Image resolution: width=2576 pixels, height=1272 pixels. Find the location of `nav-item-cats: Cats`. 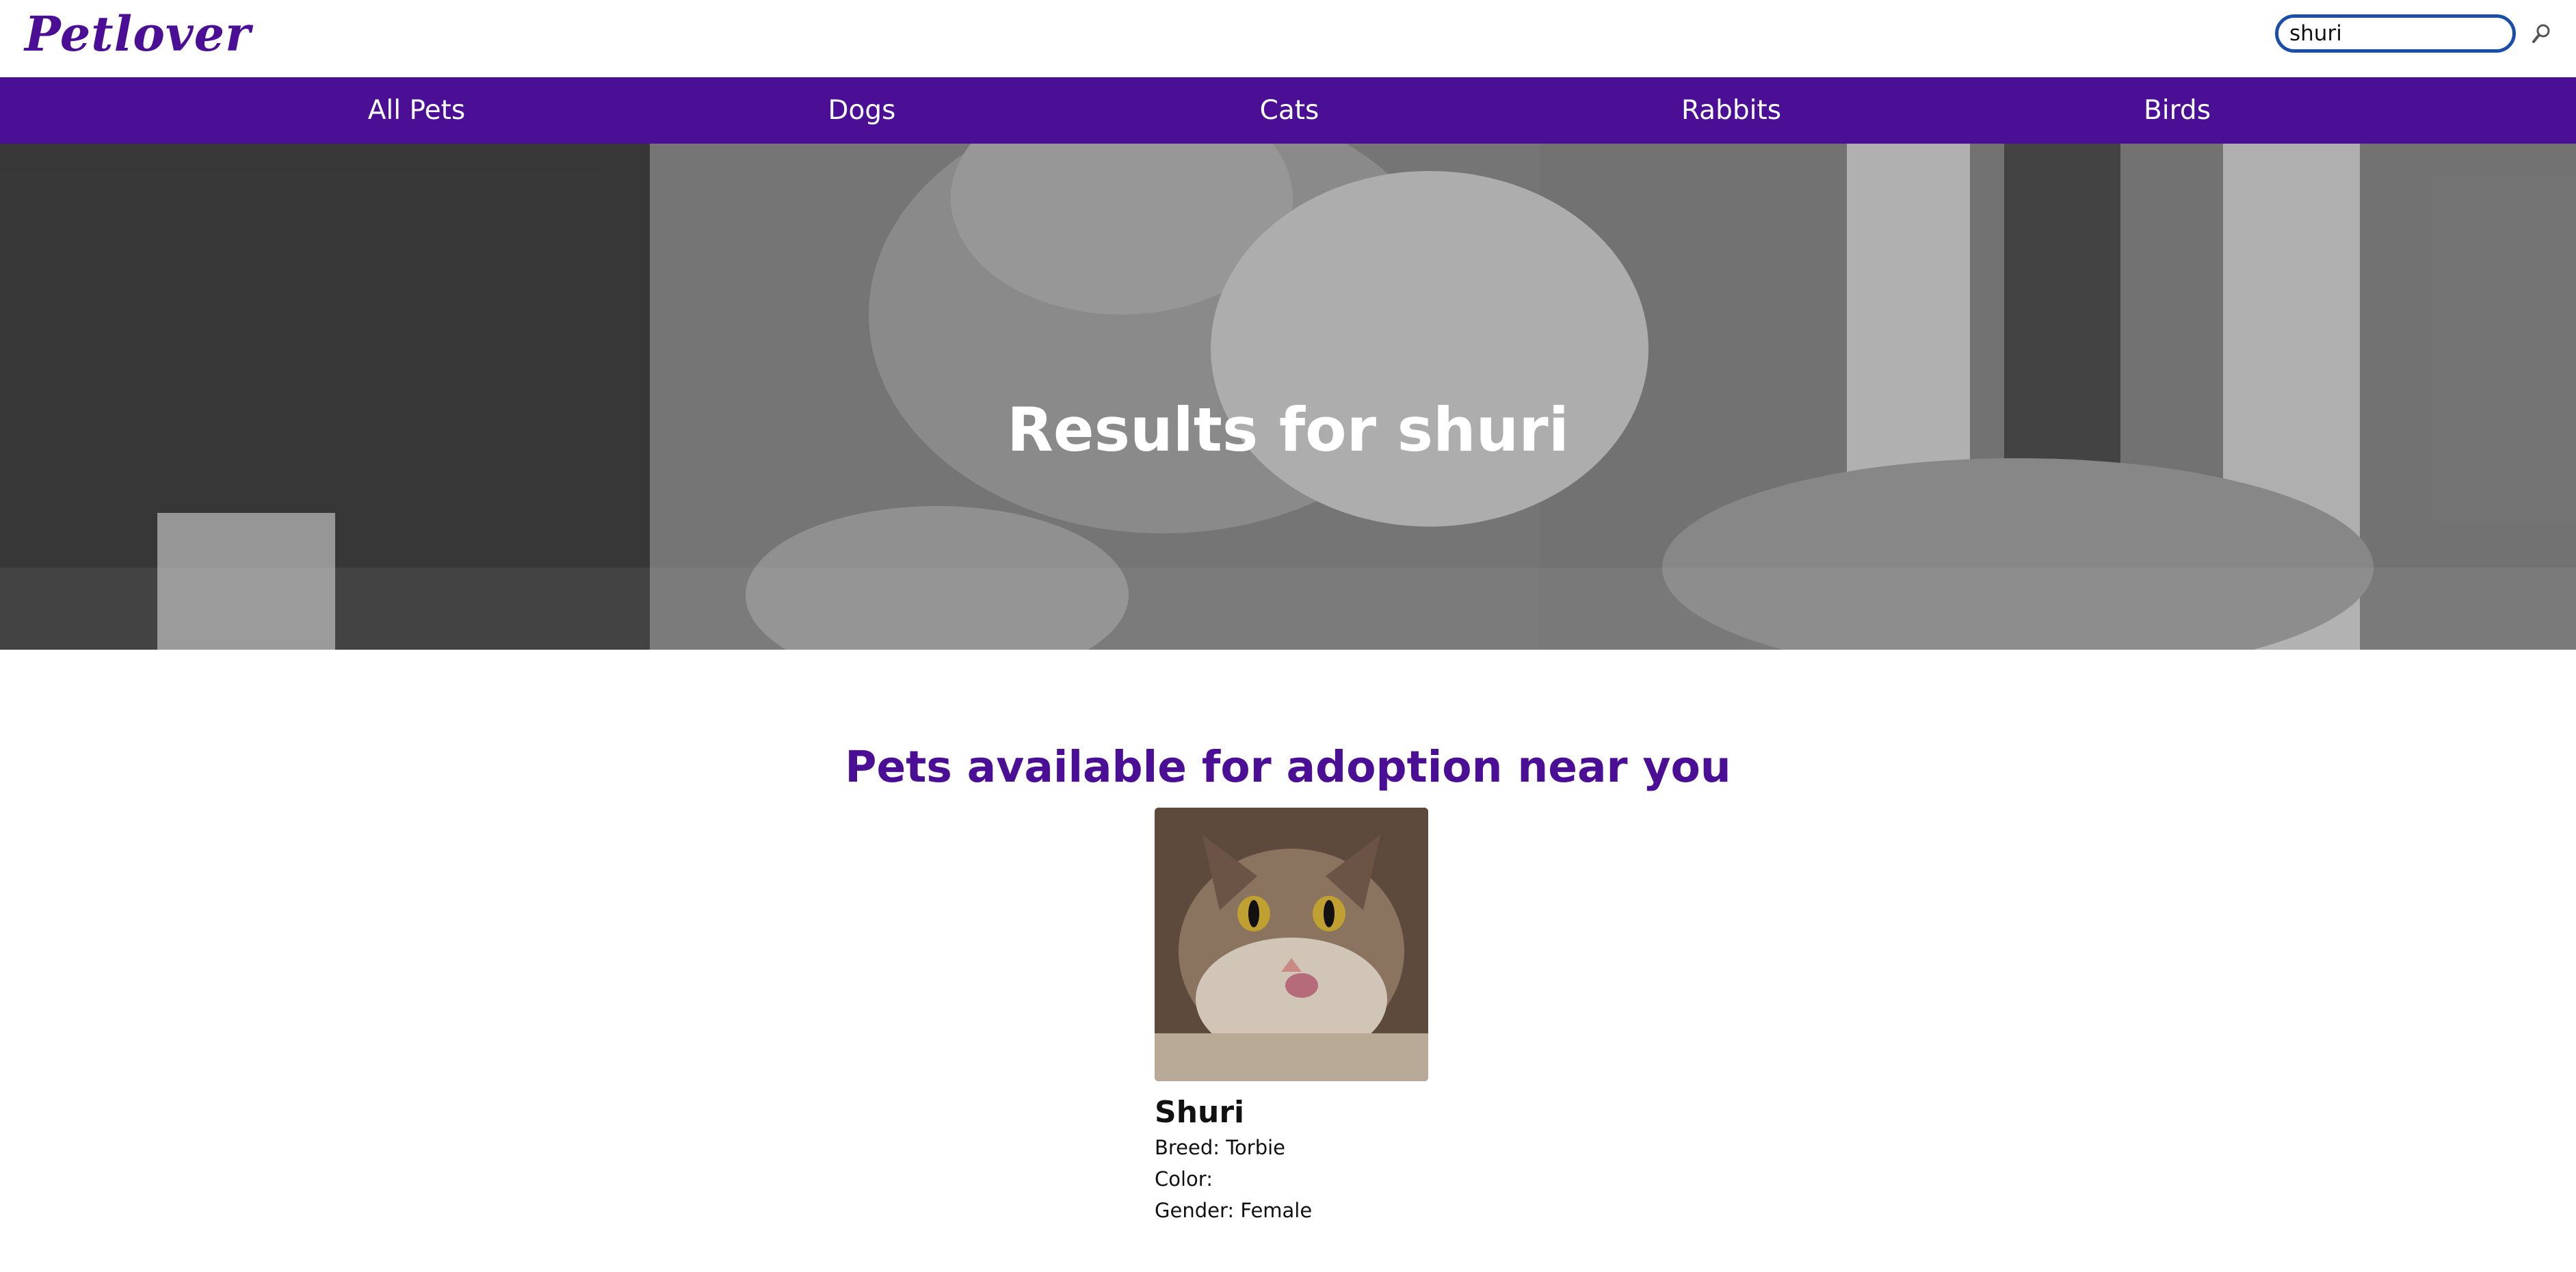

nav-item-cats: Cats is located at coordinates (1289, 110).